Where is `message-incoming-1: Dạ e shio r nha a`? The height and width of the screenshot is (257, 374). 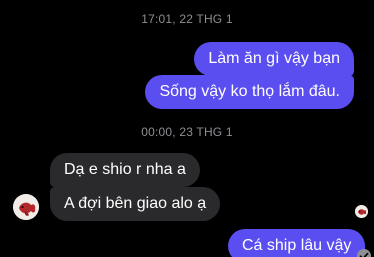 message-incoming-1: Dạ e shio r nha a is located at coordinates (125, 170).